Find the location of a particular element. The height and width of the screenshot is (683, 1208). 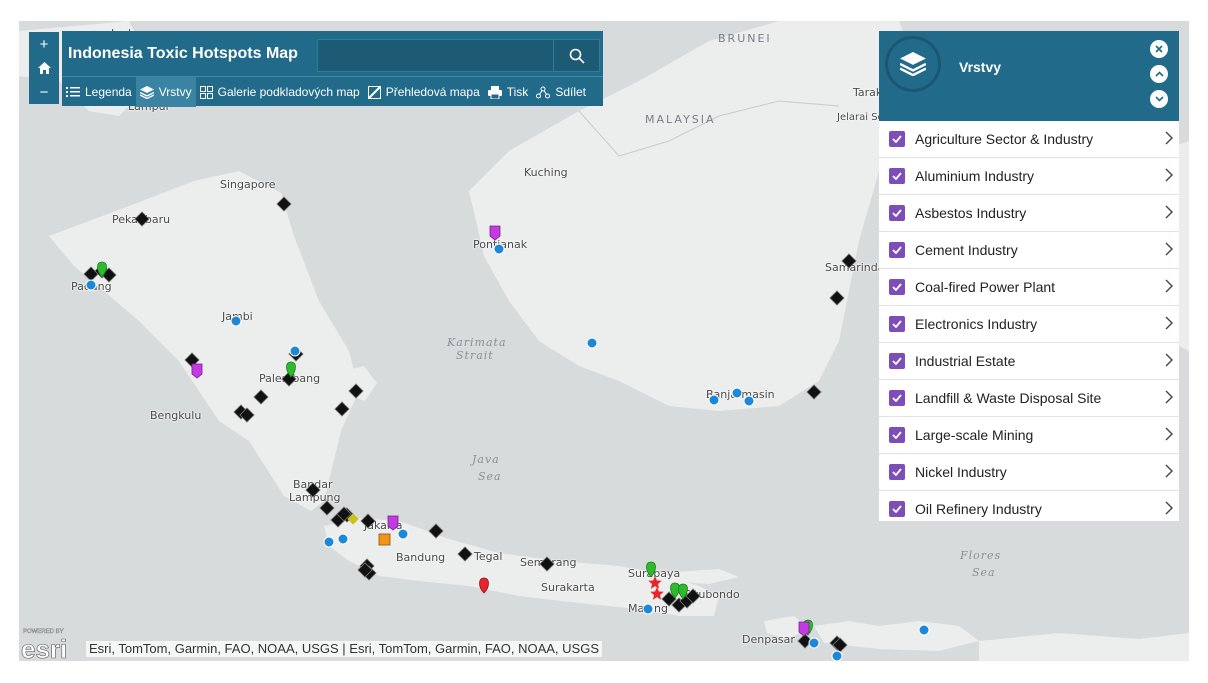

panel-expand-button is located at coordinates (1159, 99).